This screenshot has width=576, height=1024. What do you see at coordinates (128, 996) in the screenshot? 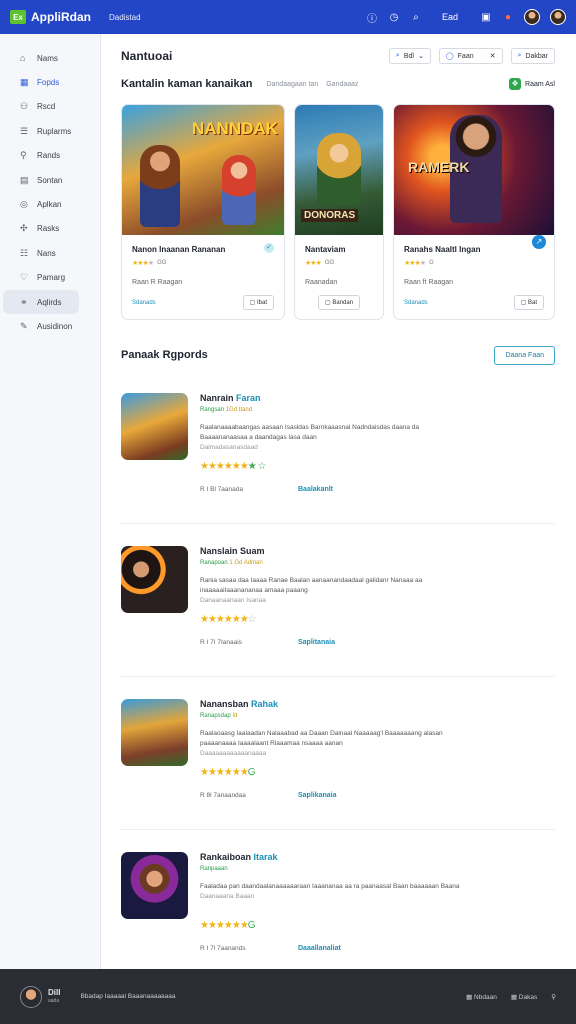
I see `footer-text: Bbadap Iaaaaal Baaanaaaaaaaa` at bounding box center [128, 996].